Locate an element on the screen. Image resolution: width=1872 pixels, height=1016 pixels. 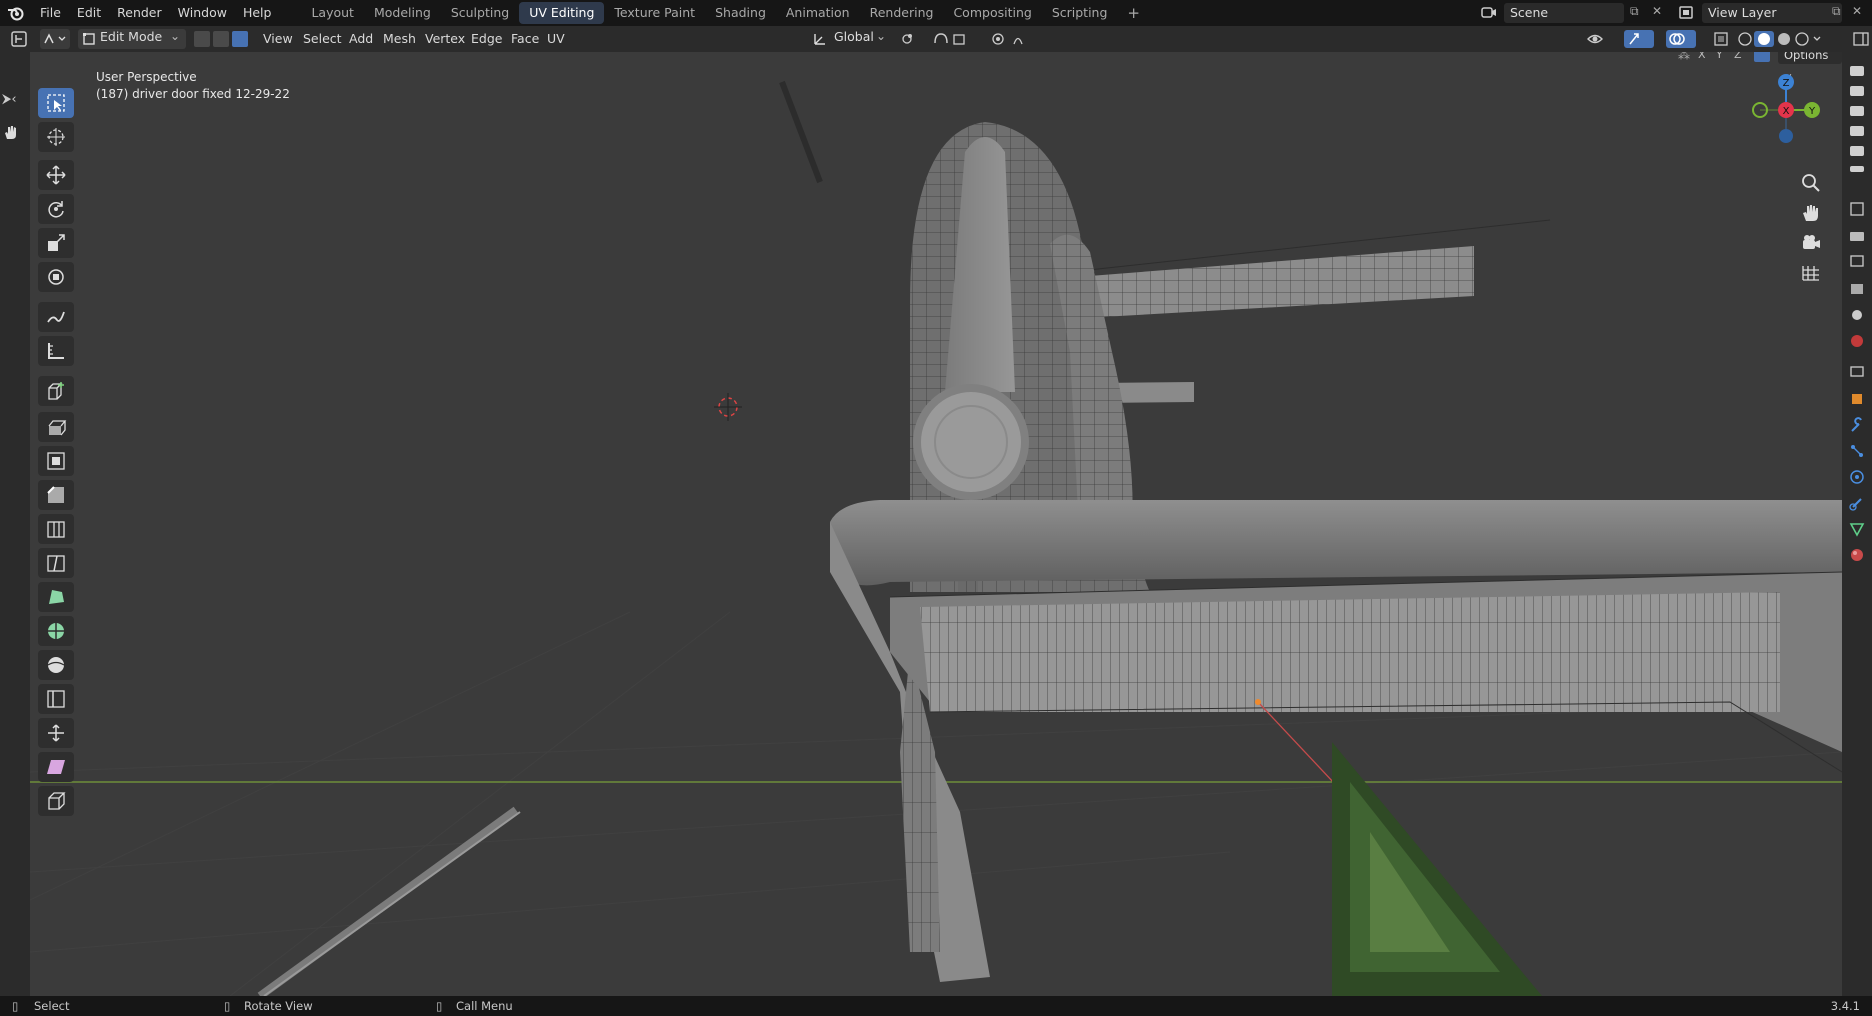
editor-type-dropdown is located at coordinates (55, 39).